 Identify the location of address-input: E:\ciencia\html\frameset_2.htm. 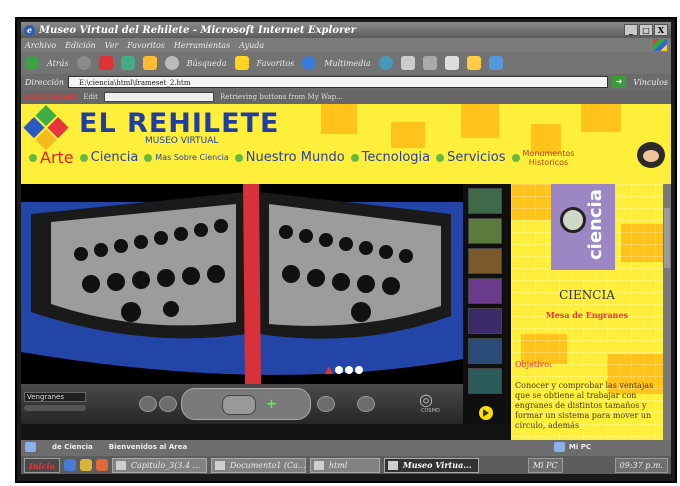
(338, 82).